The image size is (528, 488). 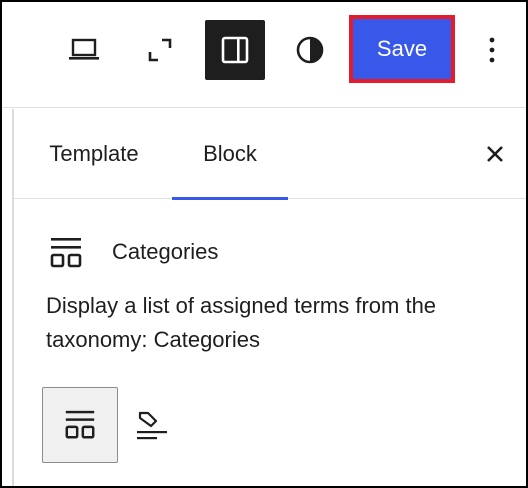 I want to click on close-sidebar-button, so click(x=495, y=154).